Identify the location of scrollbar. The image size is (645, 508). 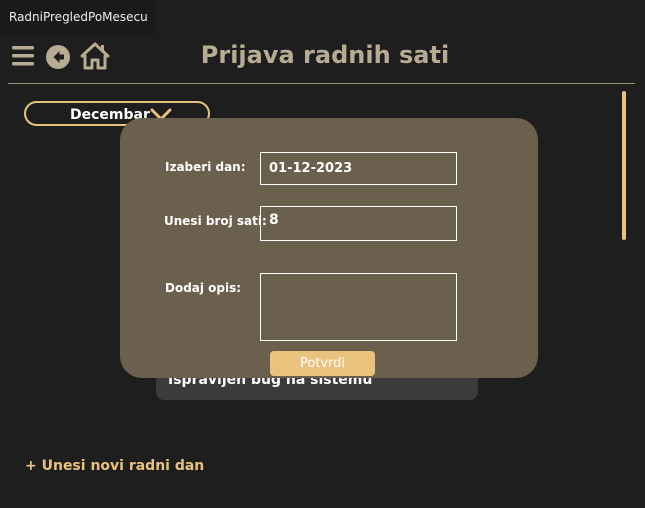
(624, 165).